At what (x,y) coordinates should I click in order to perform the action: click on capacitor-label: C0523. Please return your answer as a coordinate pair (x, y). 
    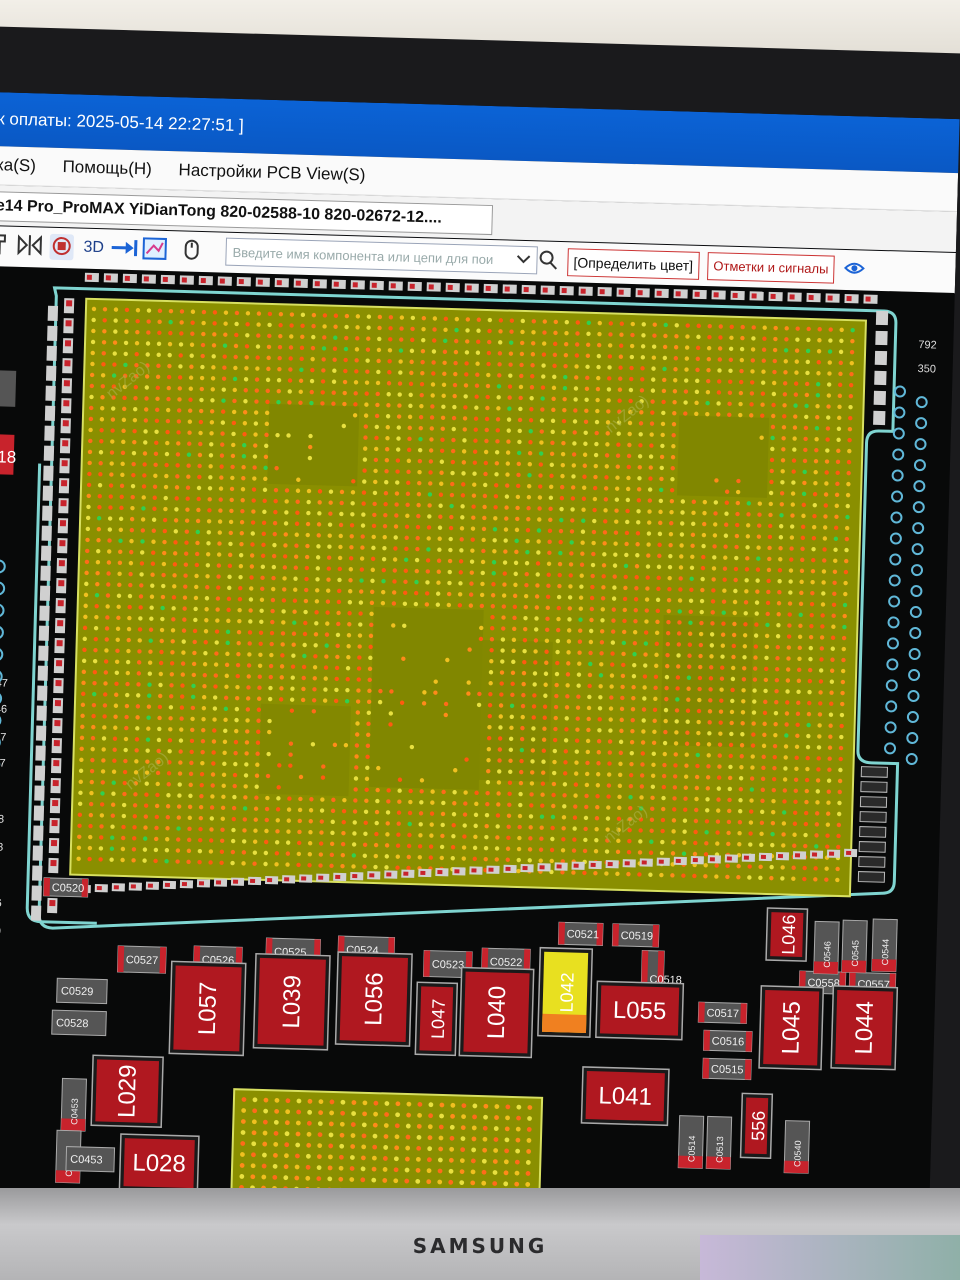
    Looking at the image, I should click on (448, 965).